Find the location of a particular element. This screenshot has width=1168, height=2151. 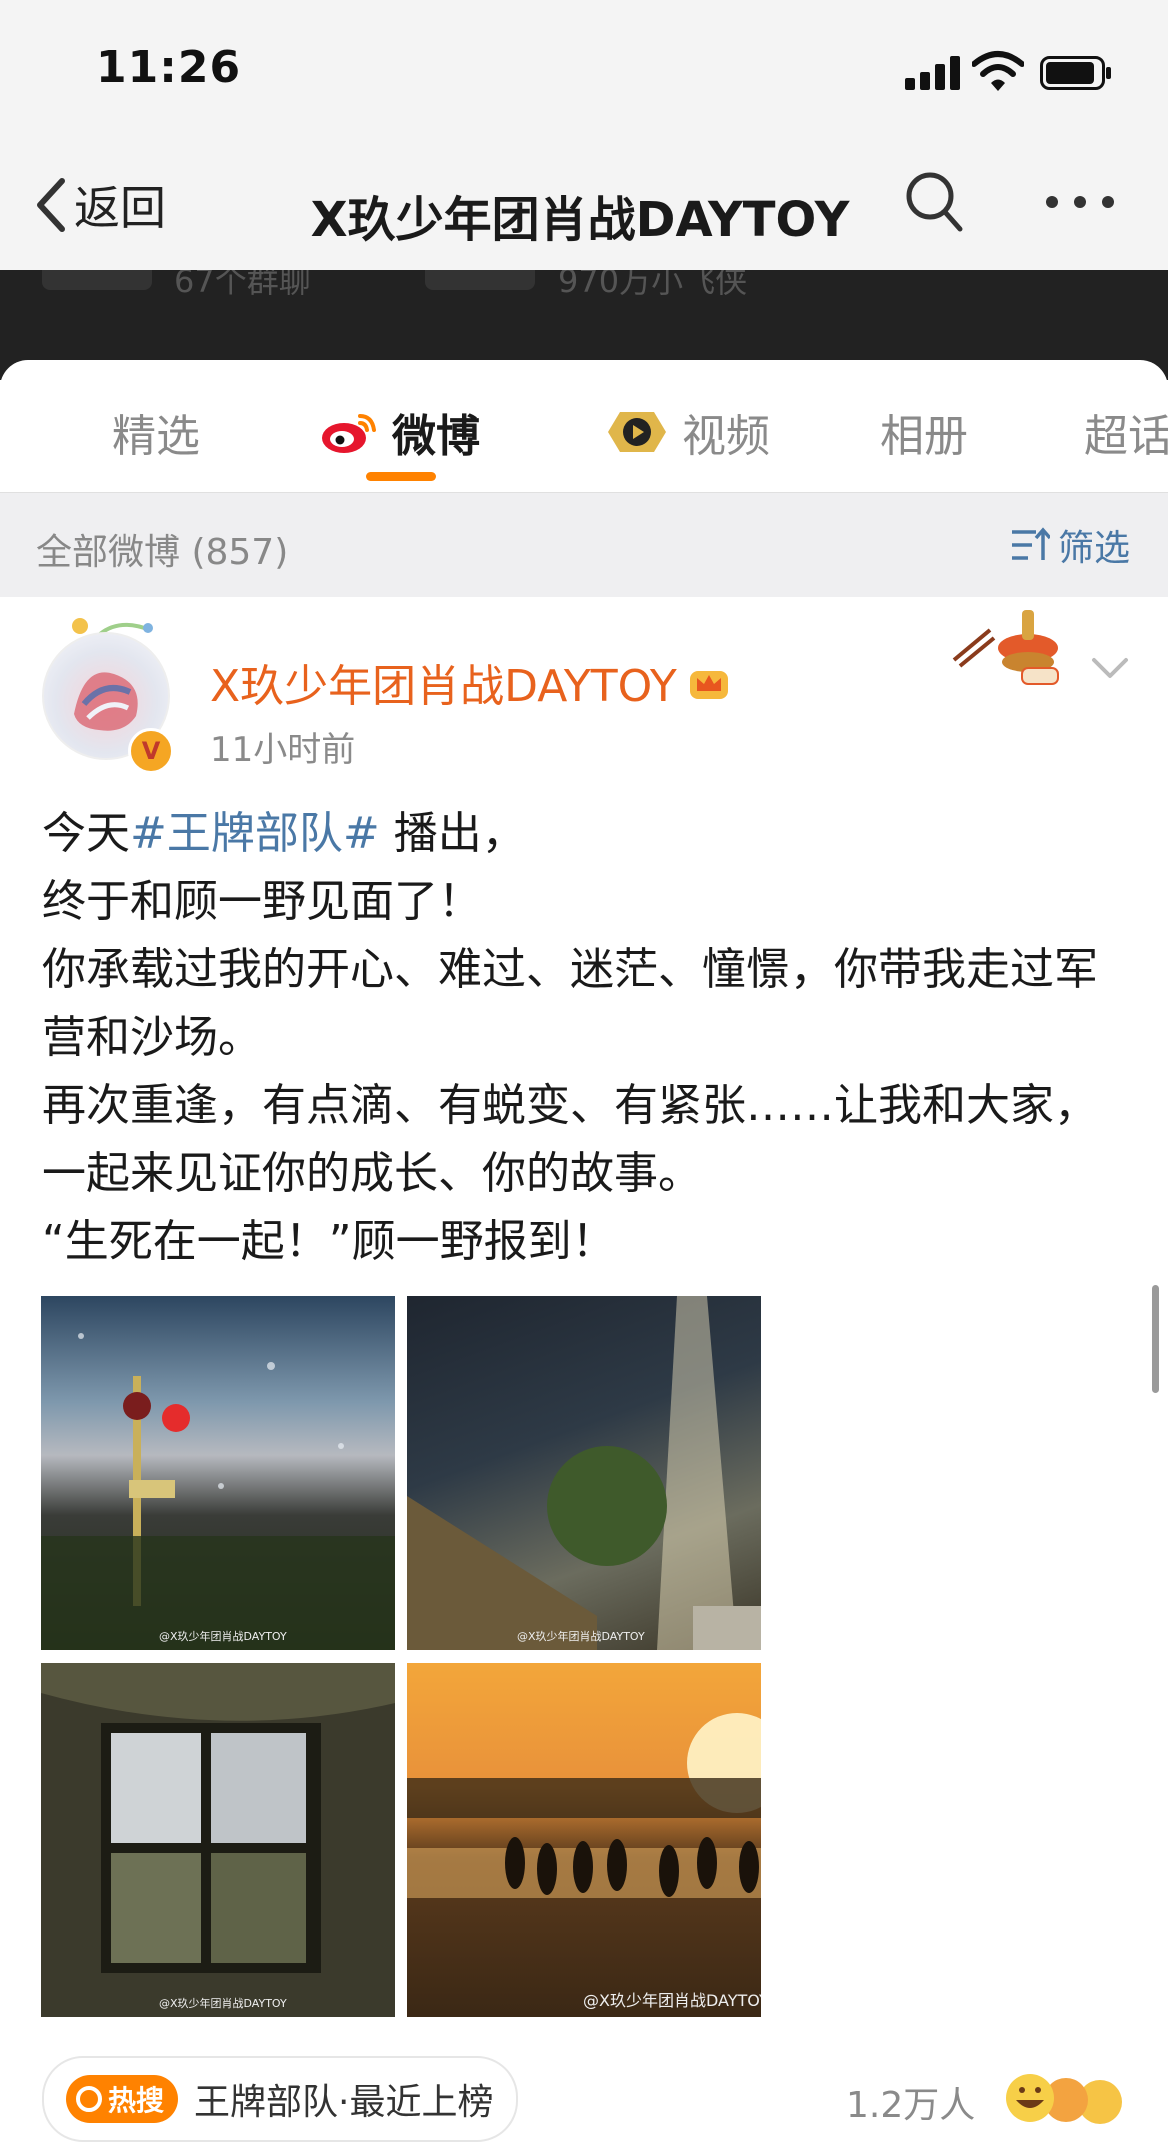

group-chat-thumb is located at coordinates (97, 280).